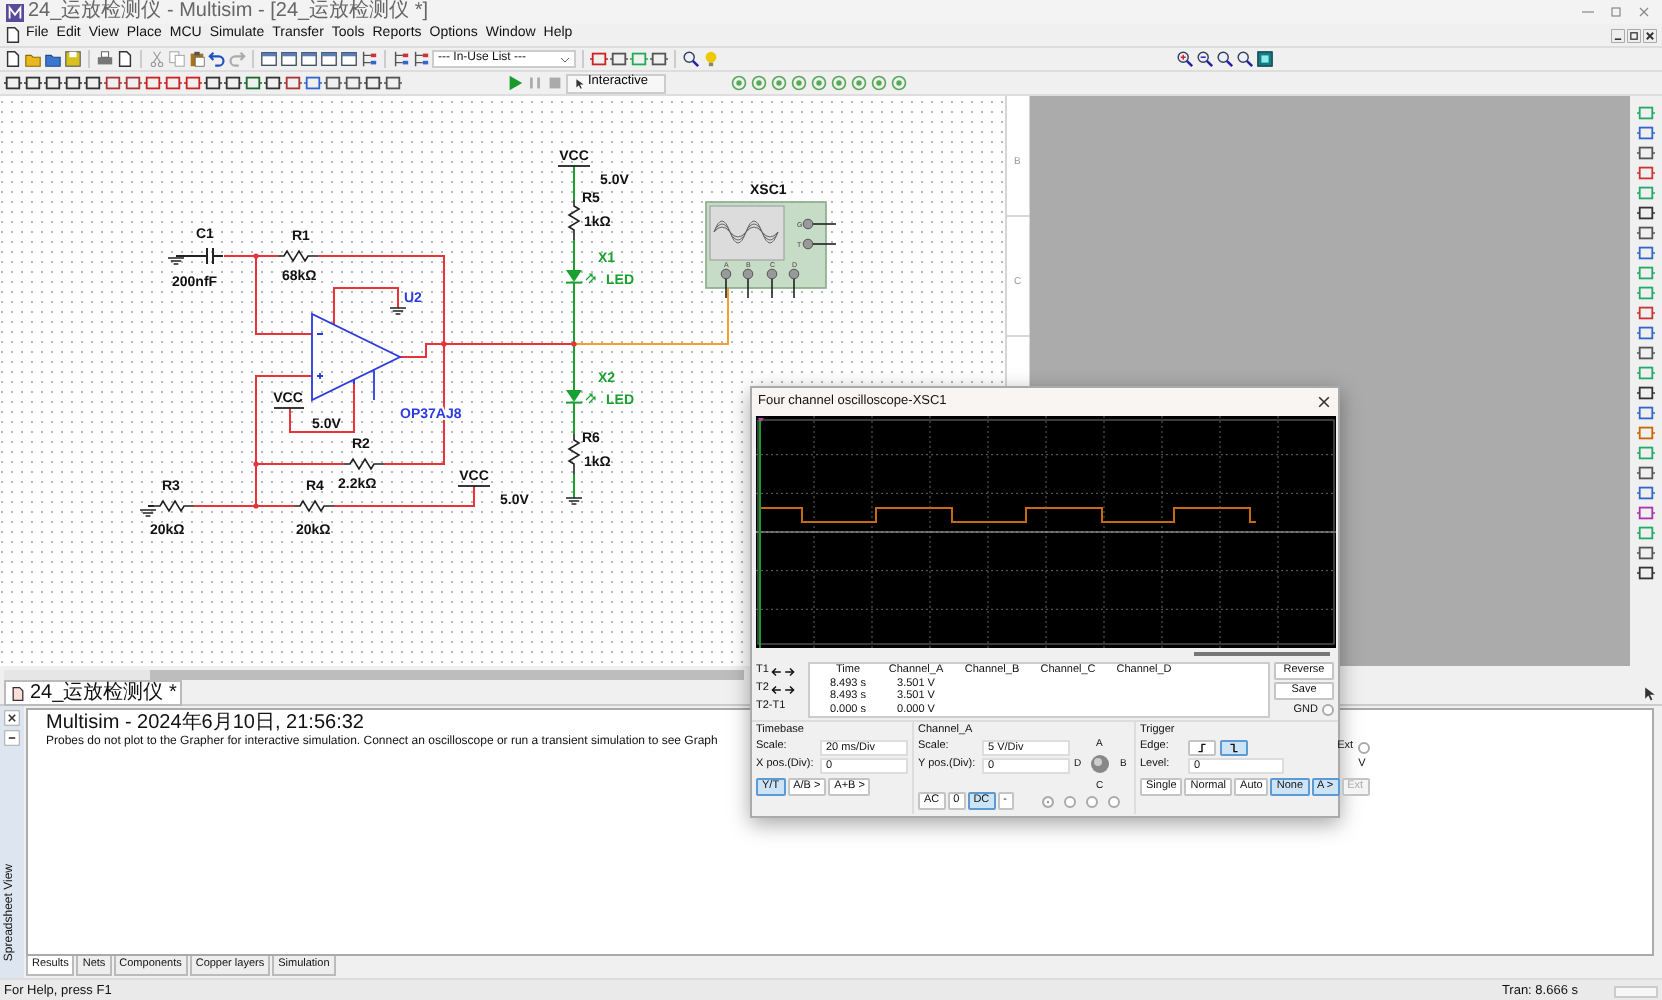 The height and width of the screenshot is (1000, 1662). Describe the element at coordinates (1265, 59) in the screenshot. I see `screen-icon` at that location.